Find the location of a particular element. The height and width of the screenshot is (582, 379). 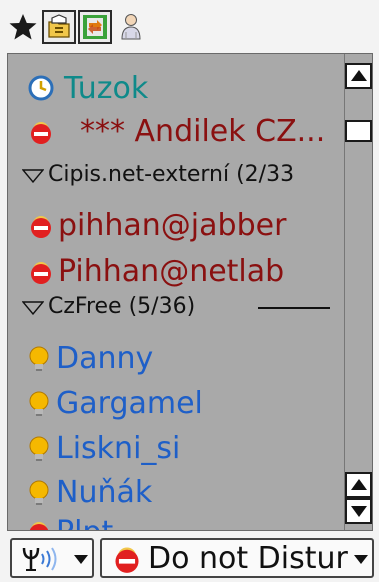

scroll-up-button is located at coordinates (358, 76).